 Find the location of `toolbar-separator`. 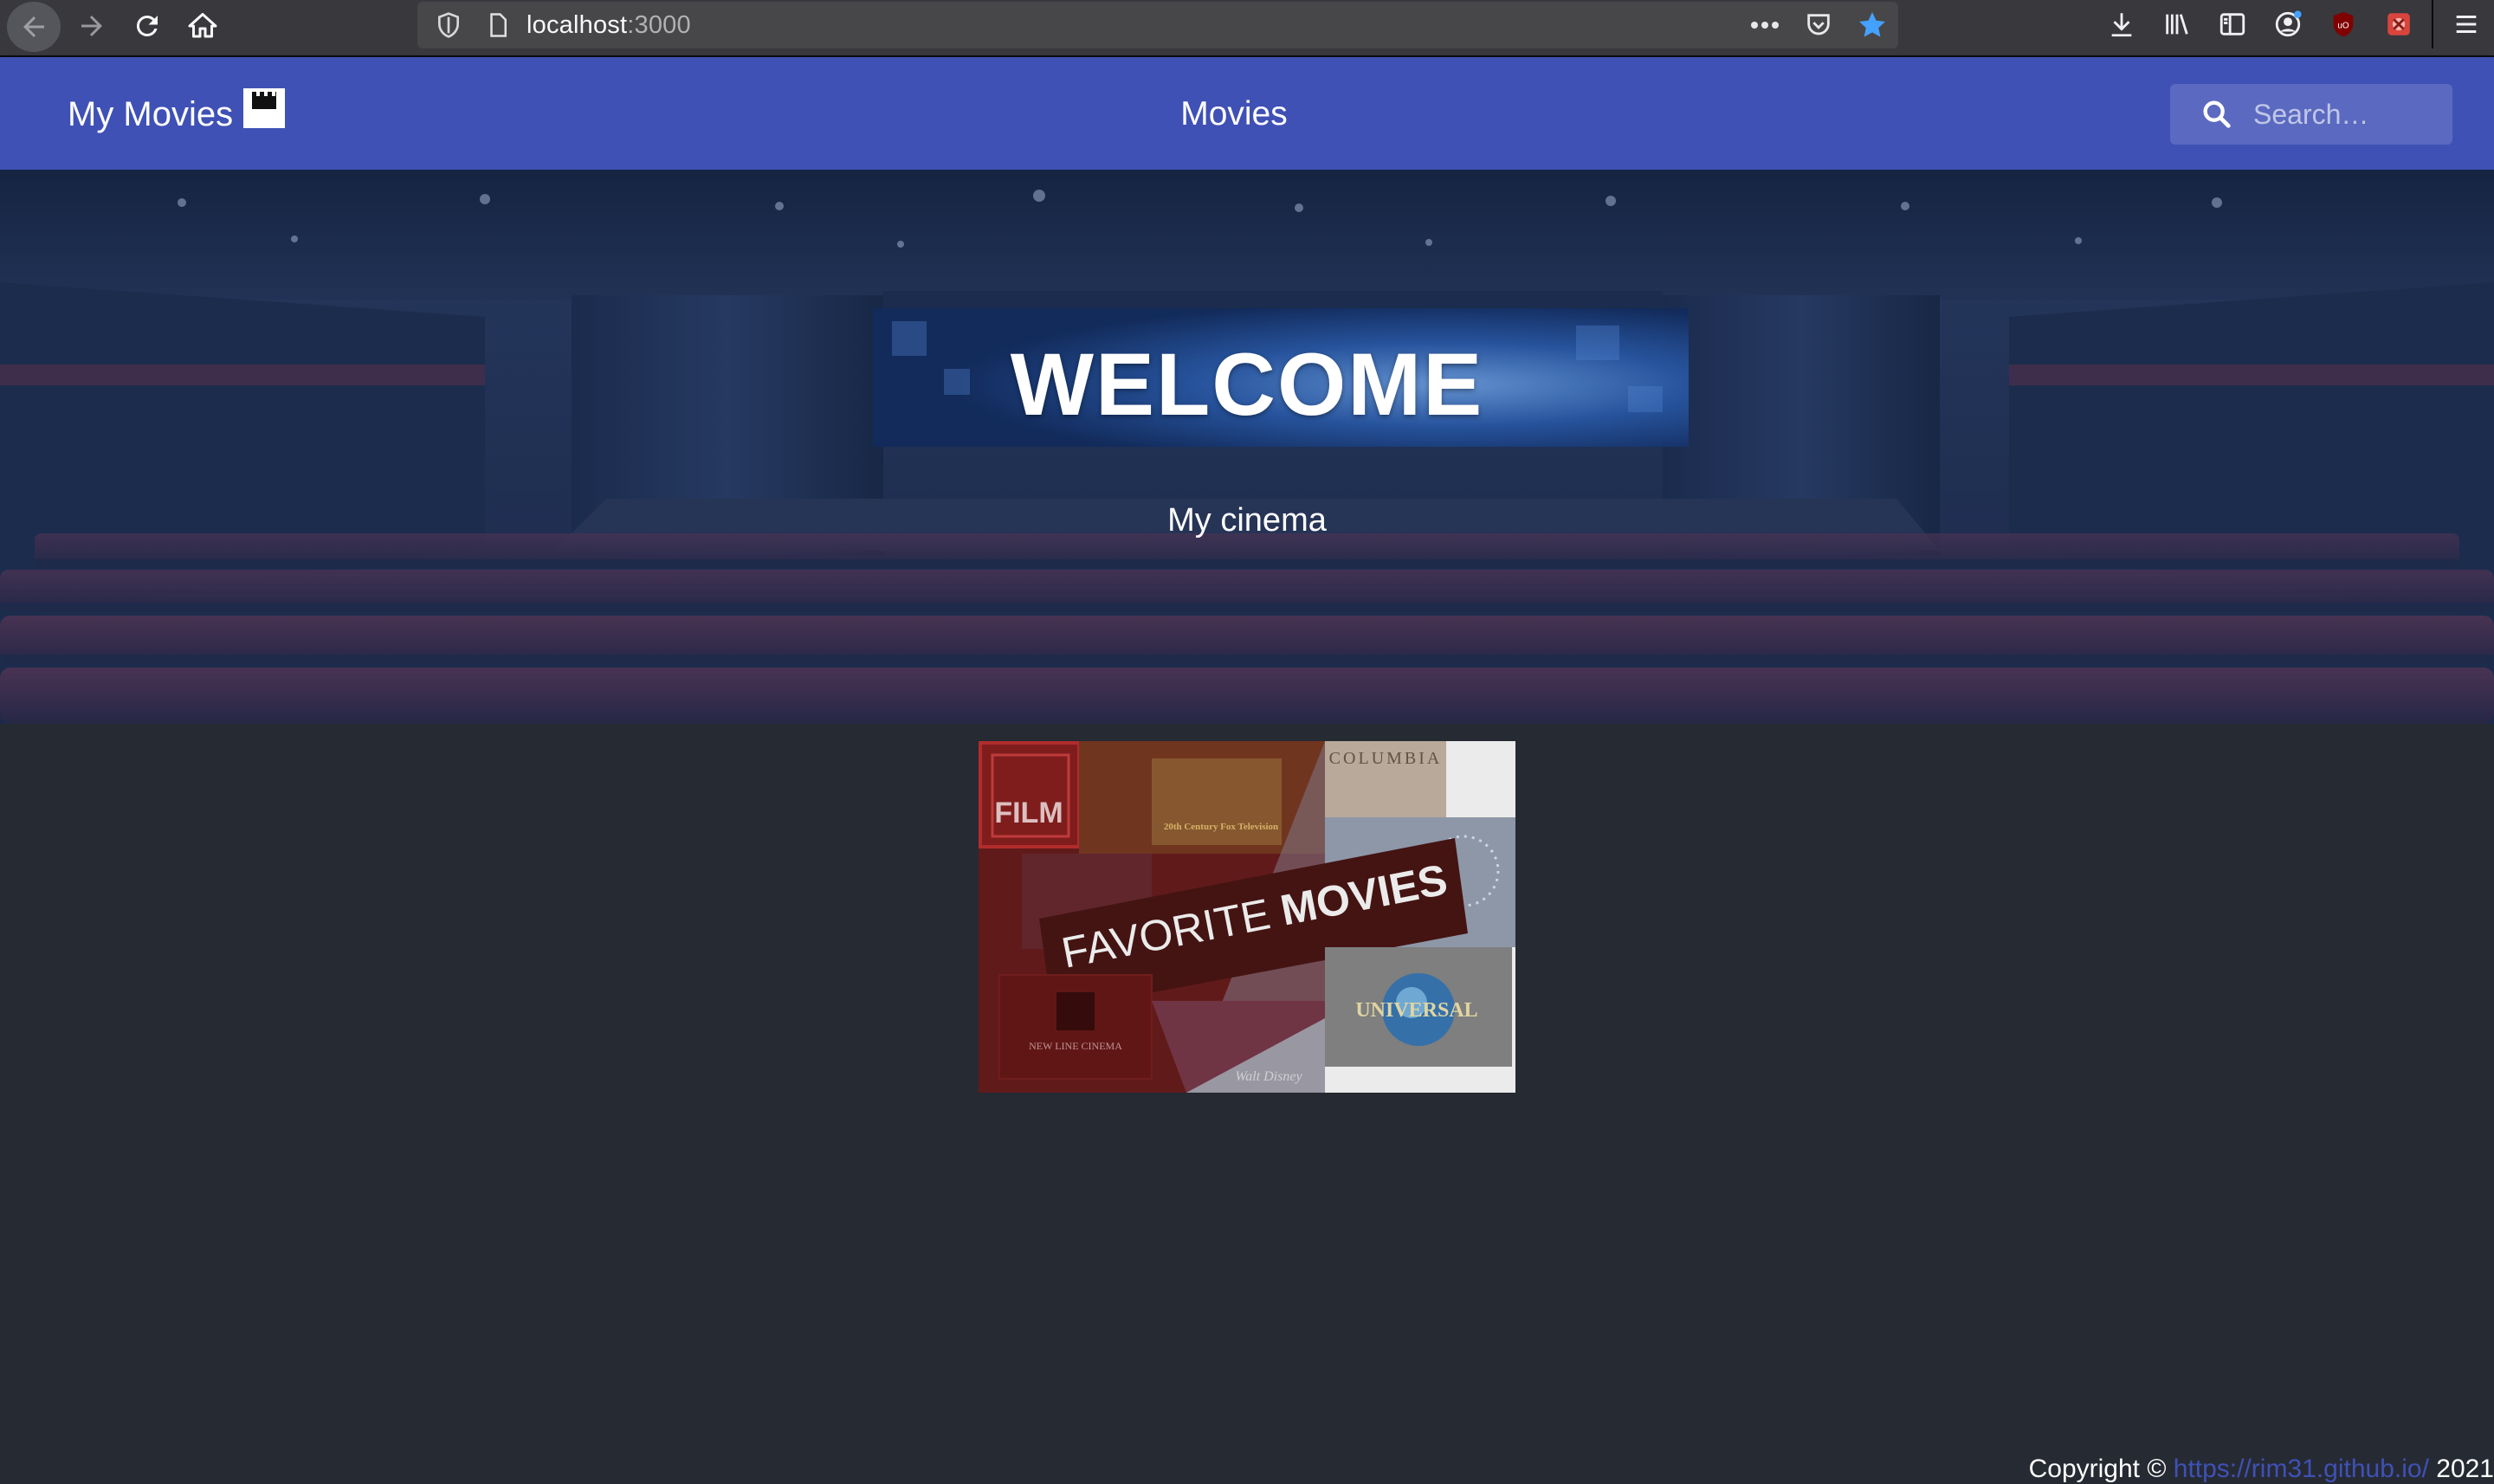

toolbar-separator is located at coordinates (2432, 24).